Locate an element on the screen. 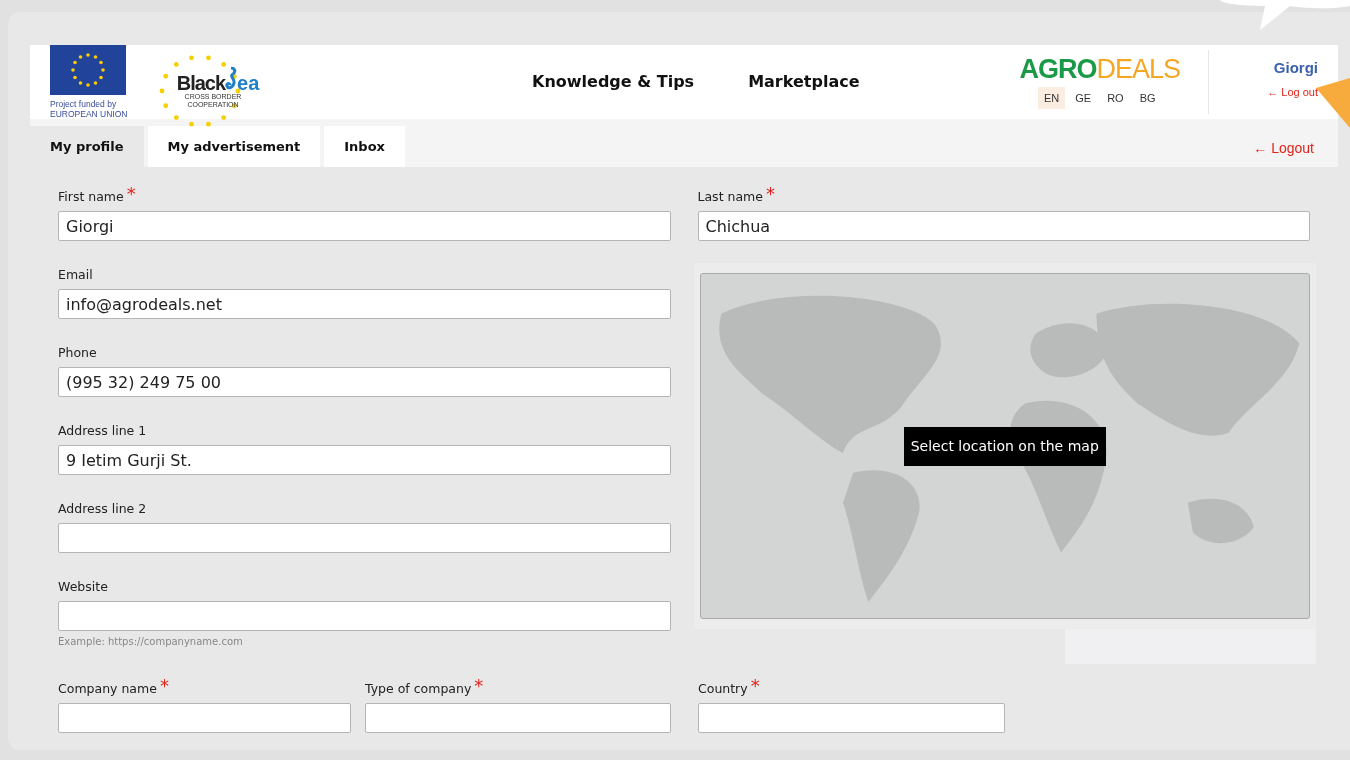  input-field: 9 Ietim Gurji St. is located at coordinates (364, 460).